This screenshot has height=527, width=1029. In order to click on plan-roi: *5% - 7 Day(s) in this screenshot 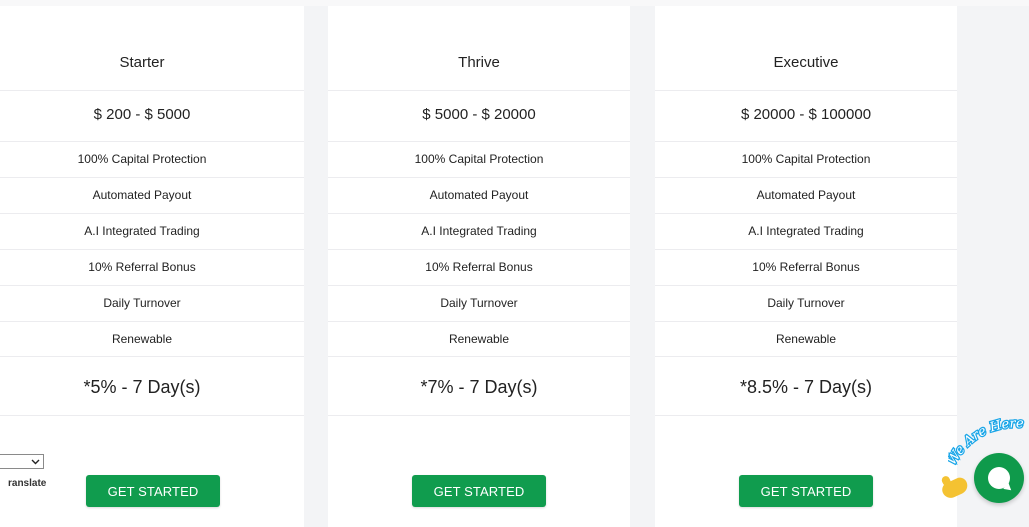, I will do `click(142, 386)`.